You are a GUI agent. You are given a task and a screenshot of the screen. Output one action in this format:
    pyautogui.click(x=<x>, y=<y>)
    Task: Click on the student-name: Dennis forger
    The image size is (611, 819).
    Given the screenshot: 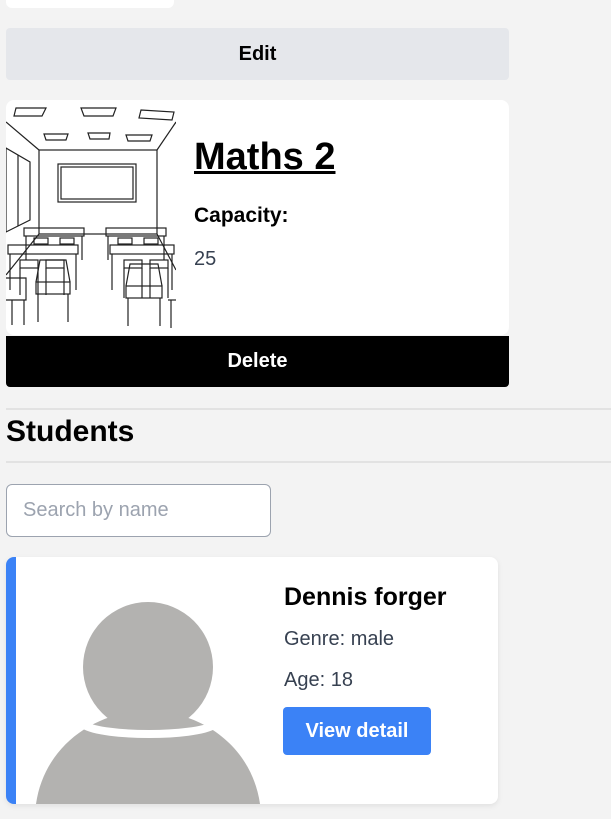 What is the action you would take?
    pyautogui.click(x=365, y=597)
    